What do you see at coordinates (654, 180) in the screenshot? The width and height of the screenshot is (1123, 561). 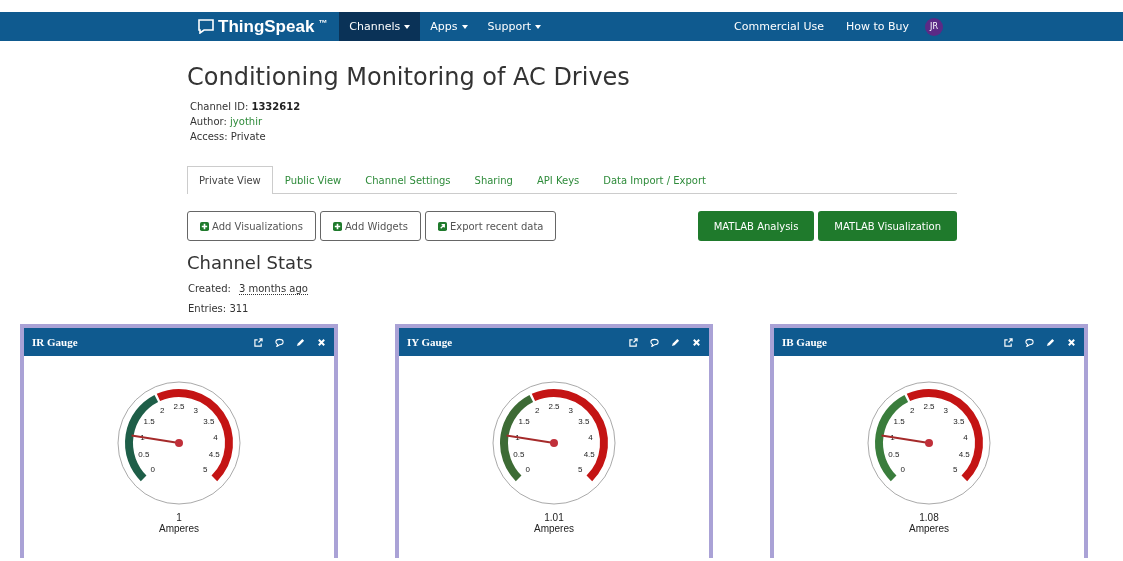 I see `tab: Data Import / Export` at bounding box center [654, 180].